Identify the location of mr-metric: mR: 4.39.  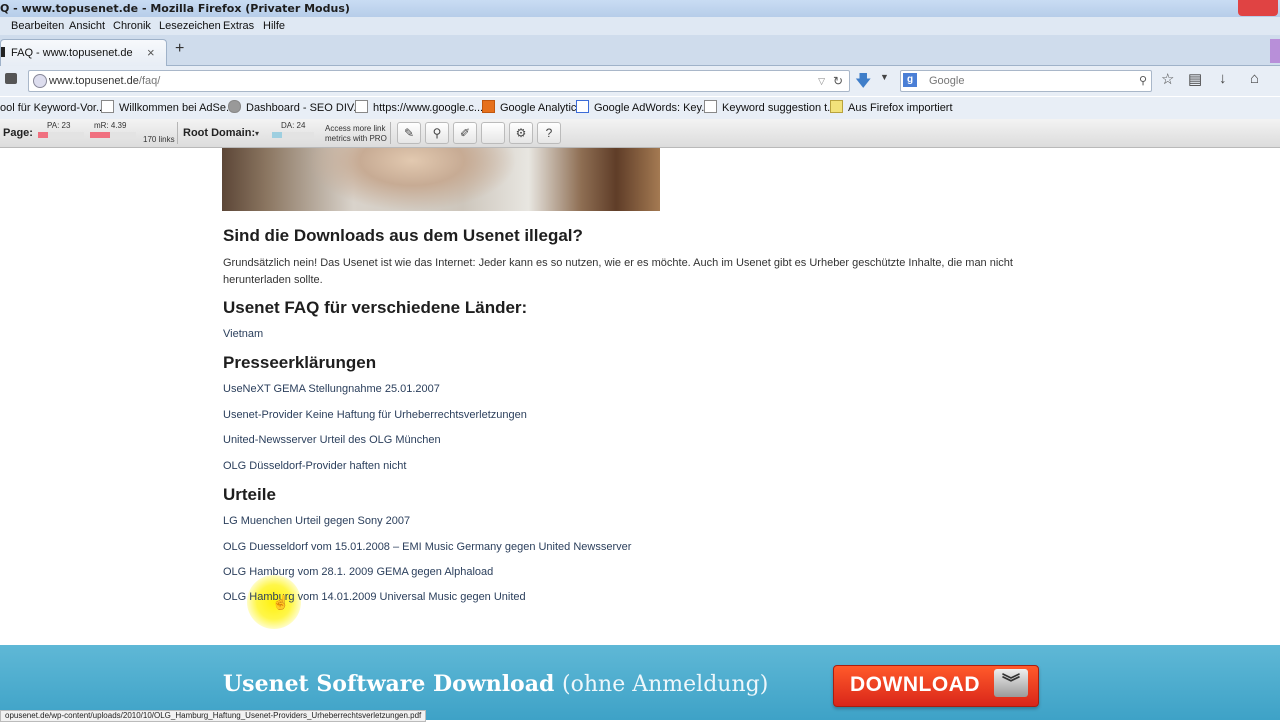
(110, 125).